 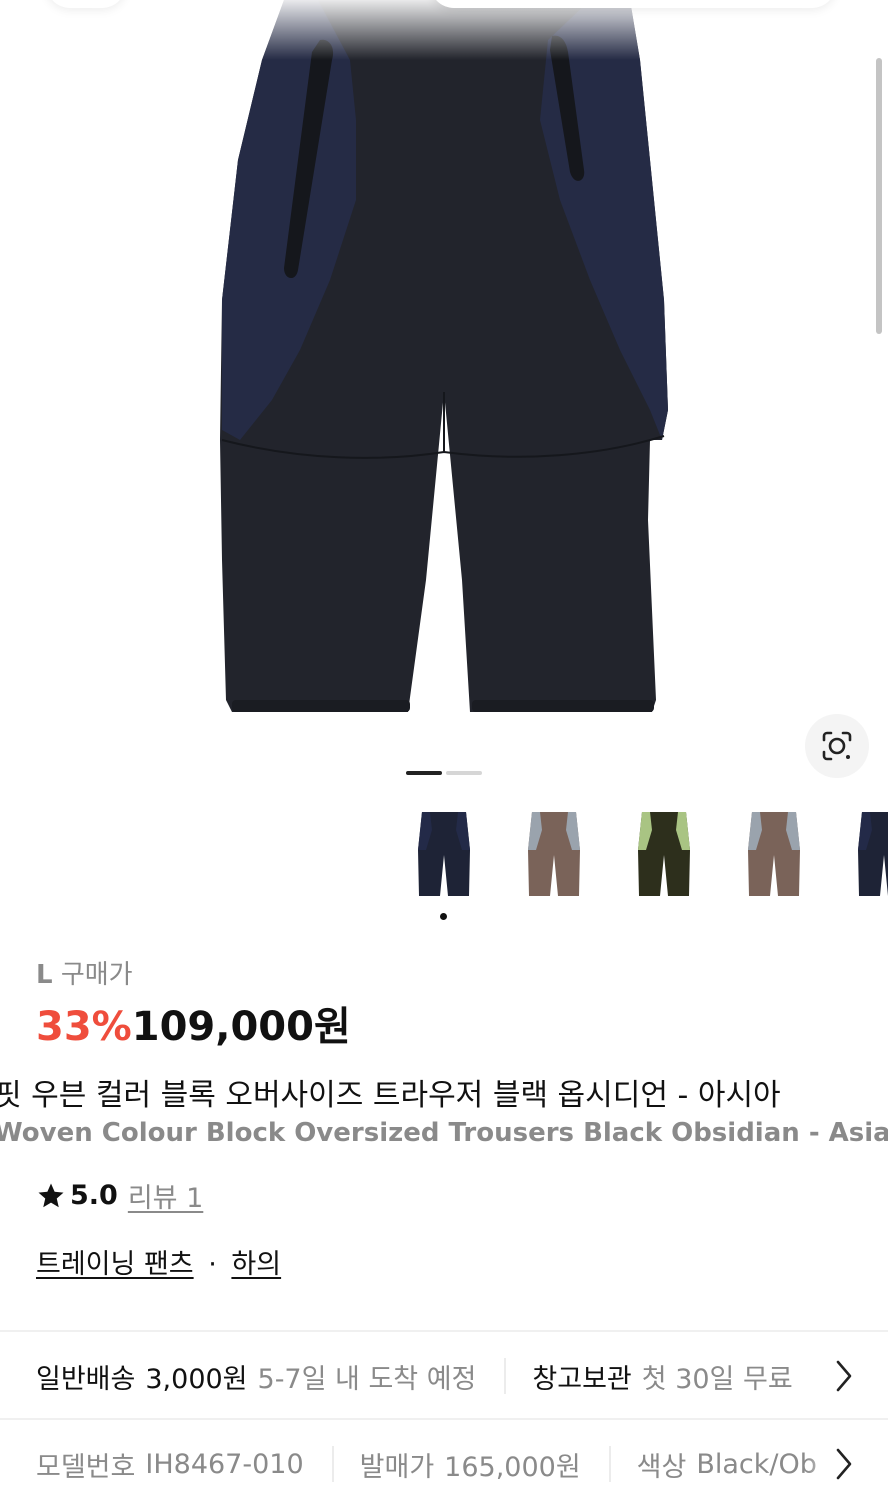 I want to click on thumbnail-brown-grey, so click(x=554, y=855).